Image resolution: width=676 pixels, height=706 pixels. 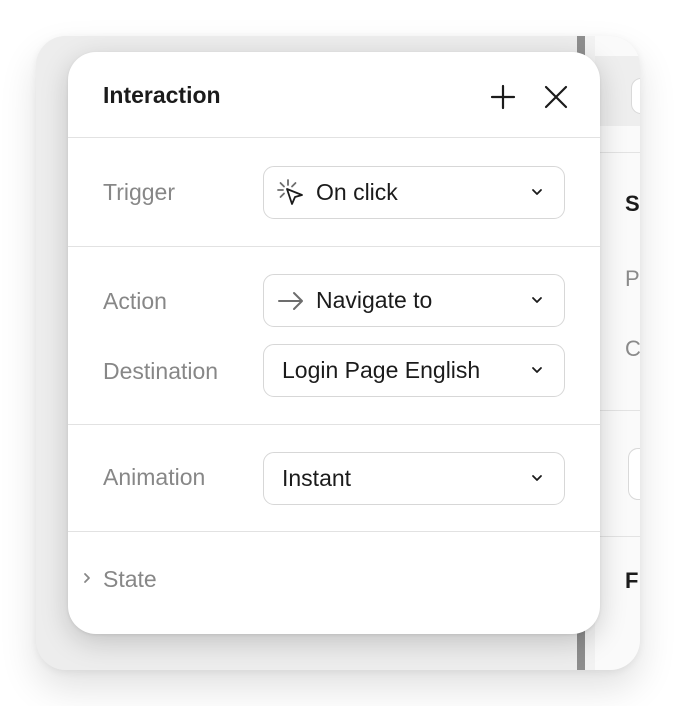 What do you see at coordinates (154, 477) in the screenshot?
I see `animation-label: Animation` at bounding box center [154, 477].